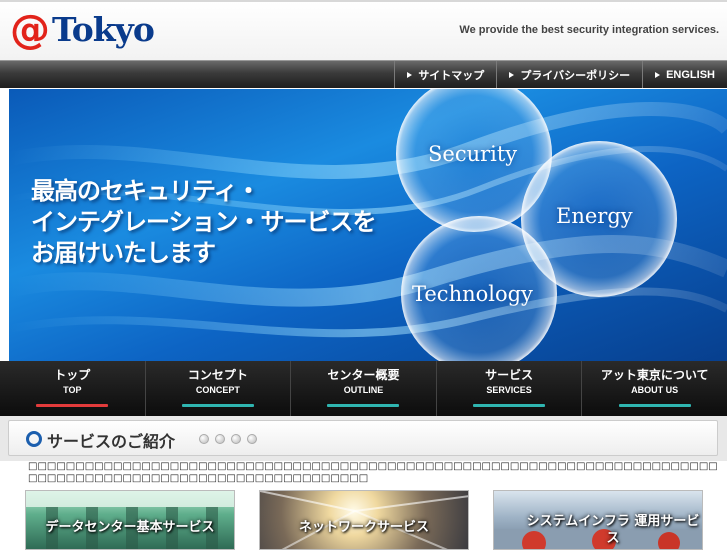 Image resolution: width=727 pixels, height=550 pixels. Describe the element at coordinates (594, 216) in the screenshot. I see `circle-label-energy: Energy` at that location.